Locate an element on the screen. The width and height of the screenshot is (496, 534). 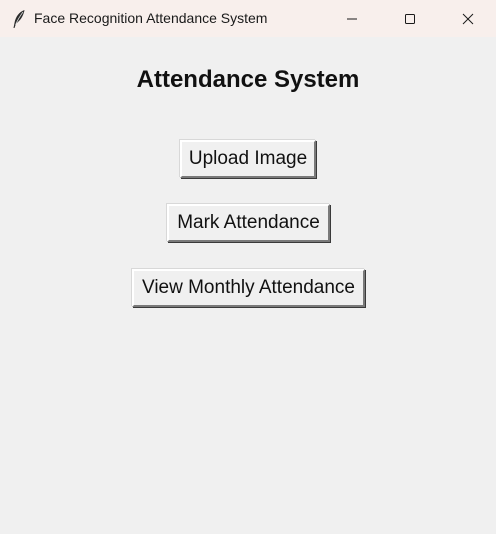
maximize-button is located at coordinates (410, 18).